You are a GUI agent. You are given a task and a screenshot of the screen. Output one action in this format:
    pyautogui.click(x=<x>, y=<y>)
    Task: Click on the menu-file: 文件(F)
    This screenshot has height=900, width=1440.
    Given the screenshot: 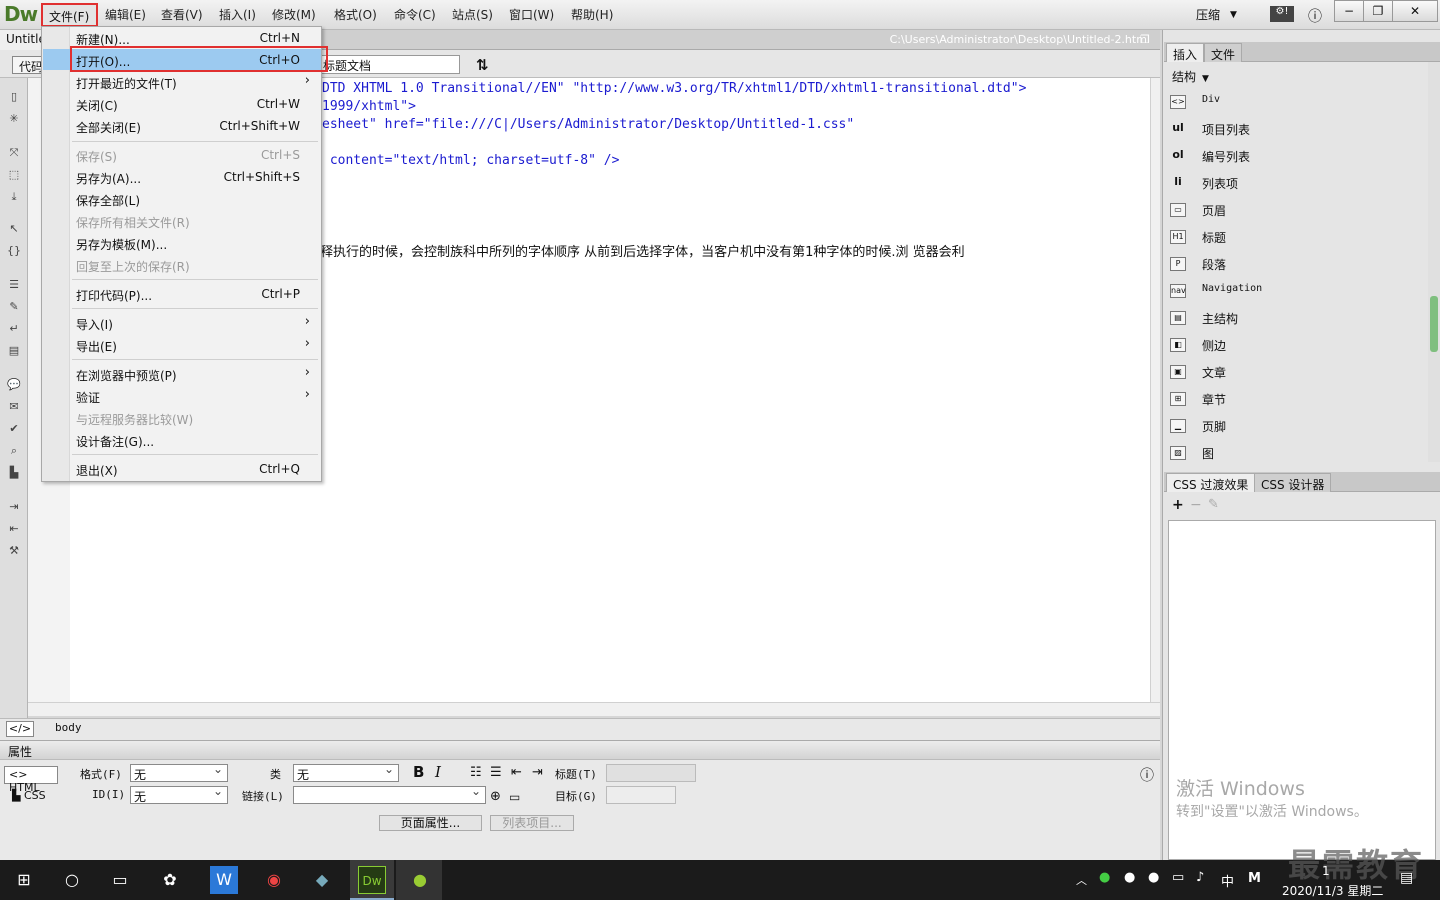 What is the action you would take?
    pyautogui.click(x=69, y=15)
    